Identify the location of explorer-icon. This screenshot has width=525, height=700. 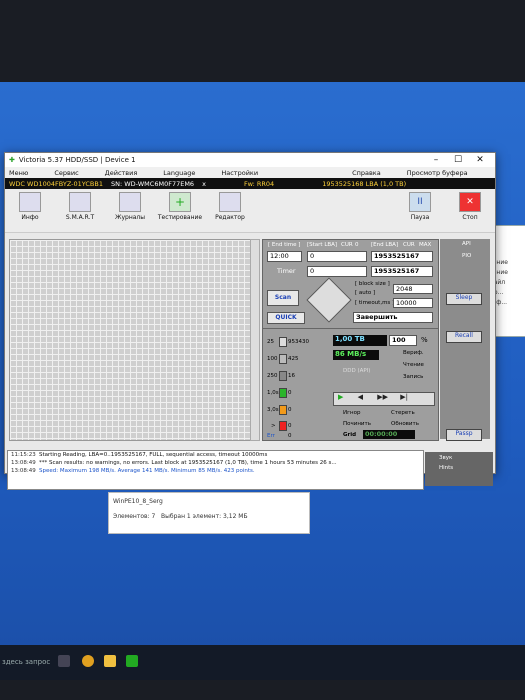
(110, 661).